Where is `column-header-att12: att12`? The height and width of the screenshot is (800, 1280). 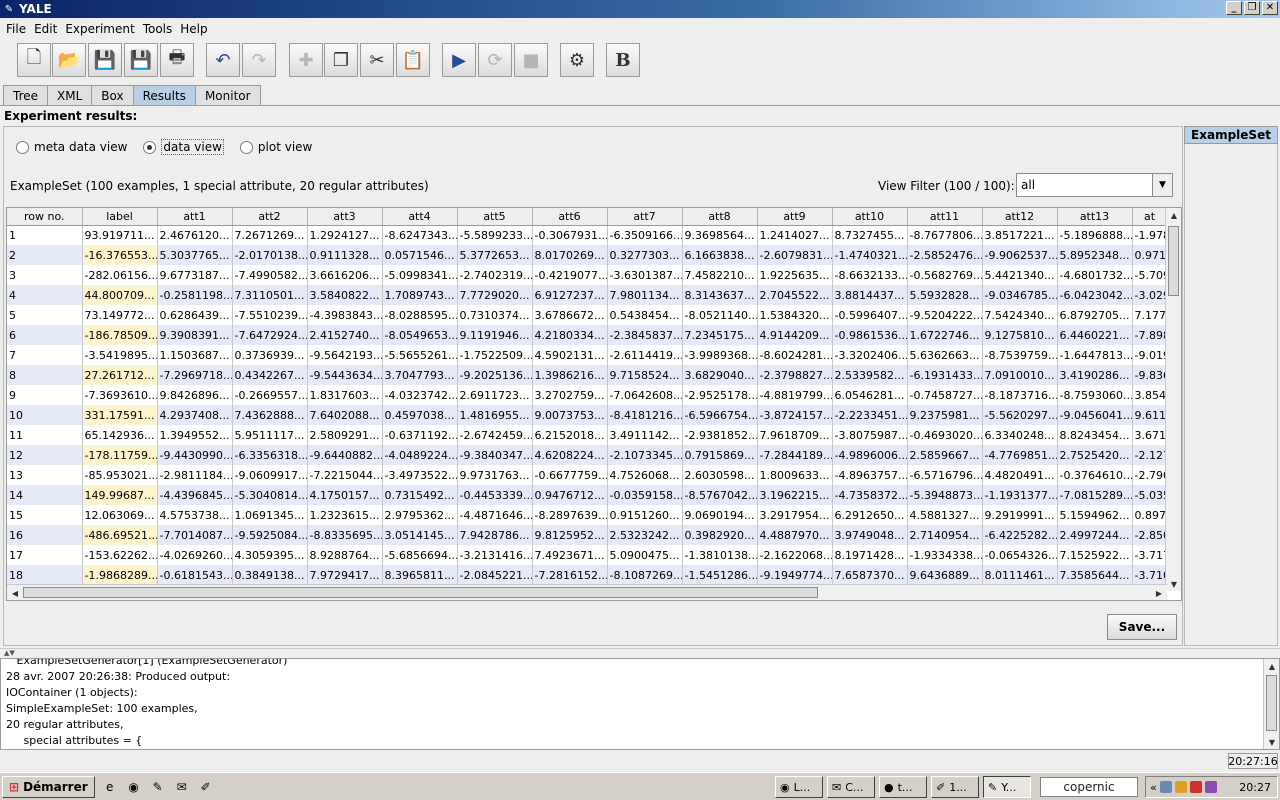 column-header-att12: att12 is located at coordinates (1020, 217).